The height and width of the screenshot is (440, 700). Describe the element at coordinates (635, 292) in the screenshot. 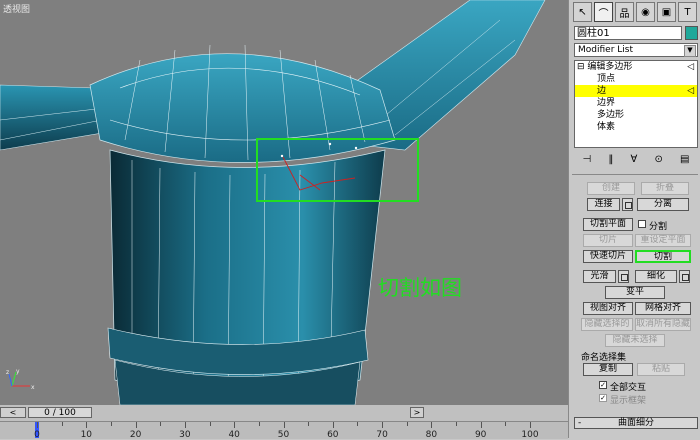

I see `make-planar-button: 变平` at that location.